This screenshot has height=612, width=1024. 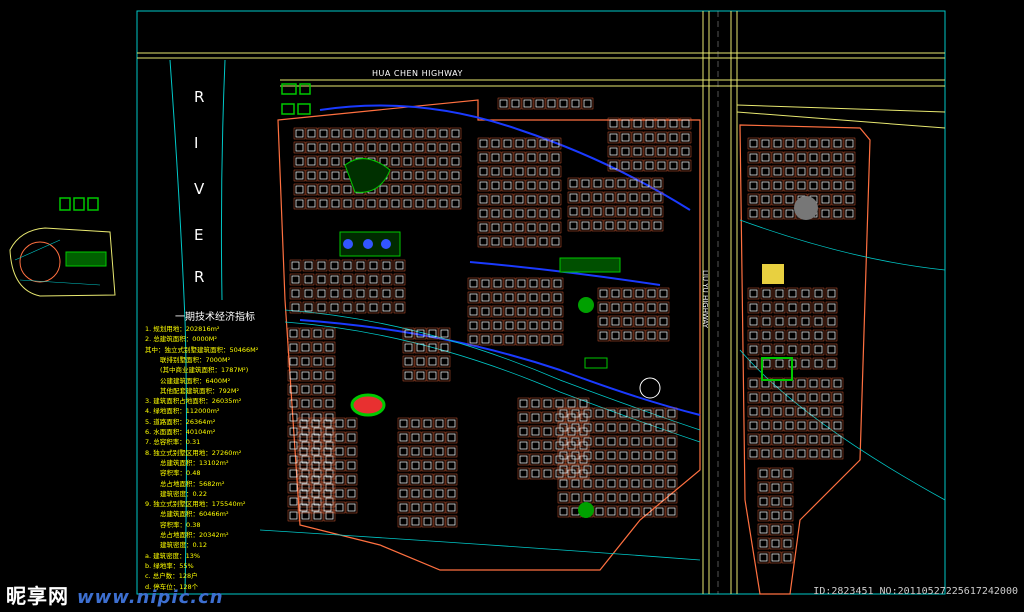 I want to click on north-highway, so click(x=541, y=90).